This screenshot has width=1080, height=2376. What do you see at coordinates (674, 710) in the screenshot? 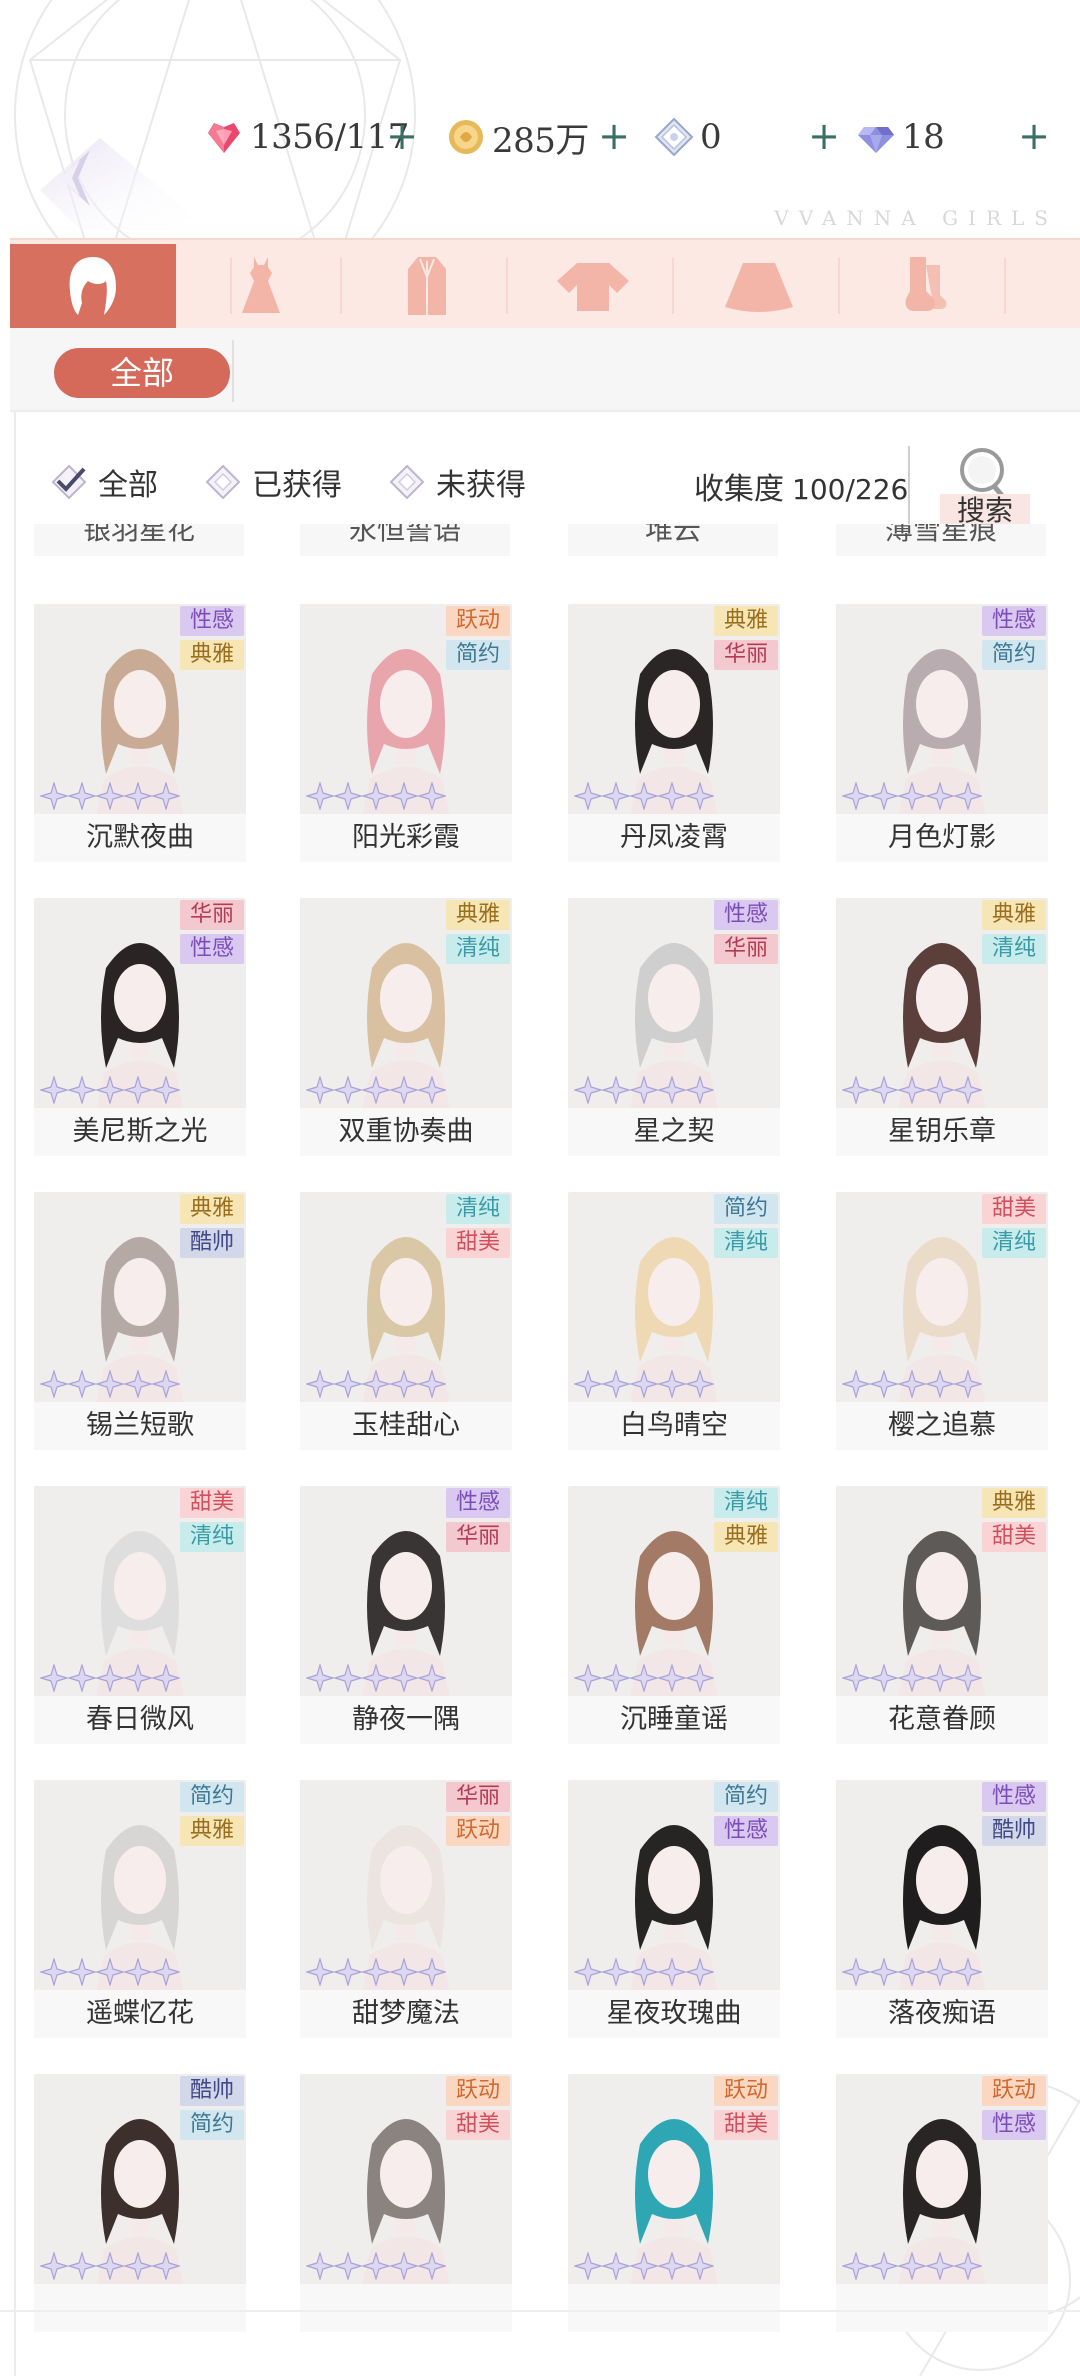
I see `hair-item-thumbnail: 典雅 华丽` at bounding box center [674, 710].